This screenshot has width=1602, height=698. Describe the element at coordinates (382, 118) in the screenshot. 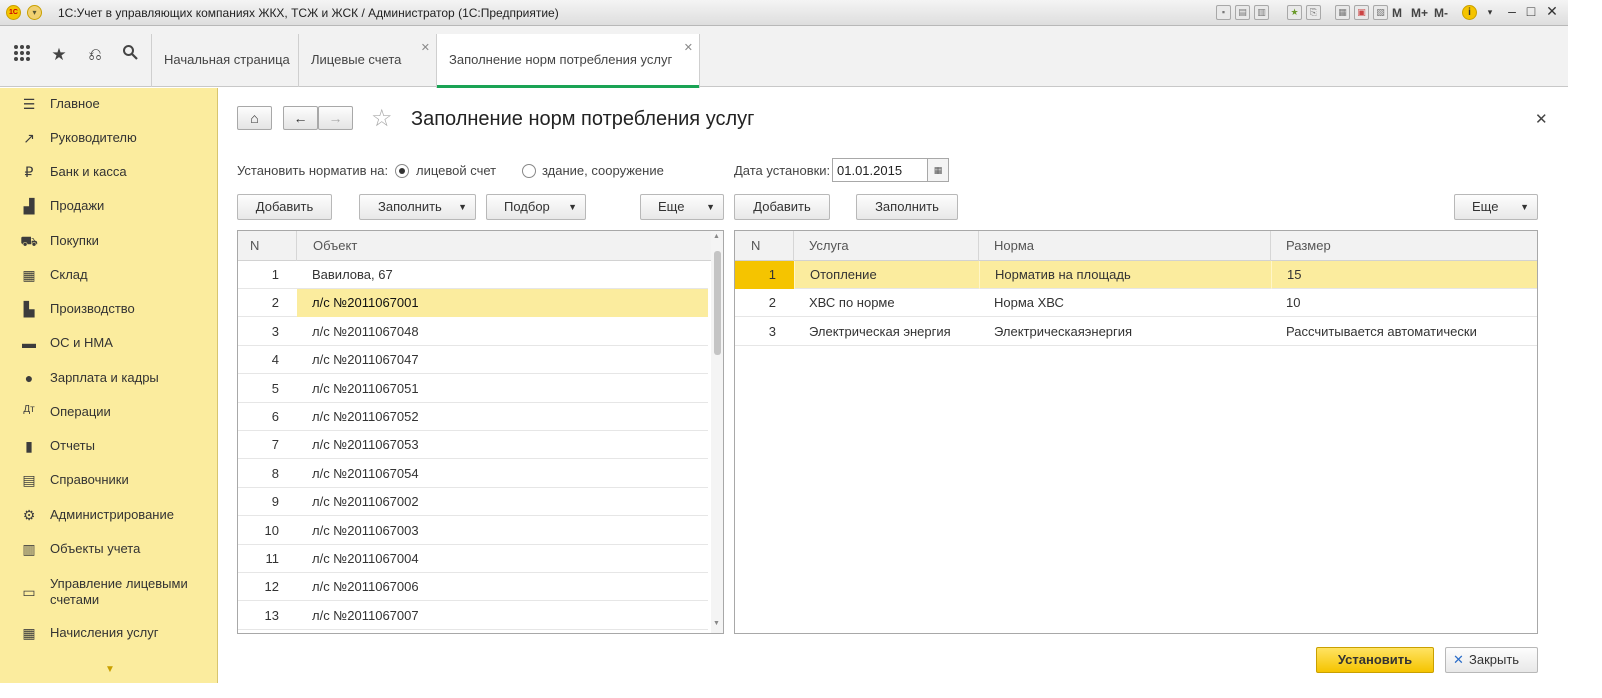

I see `favorite-star-icon: ☆` at that location.